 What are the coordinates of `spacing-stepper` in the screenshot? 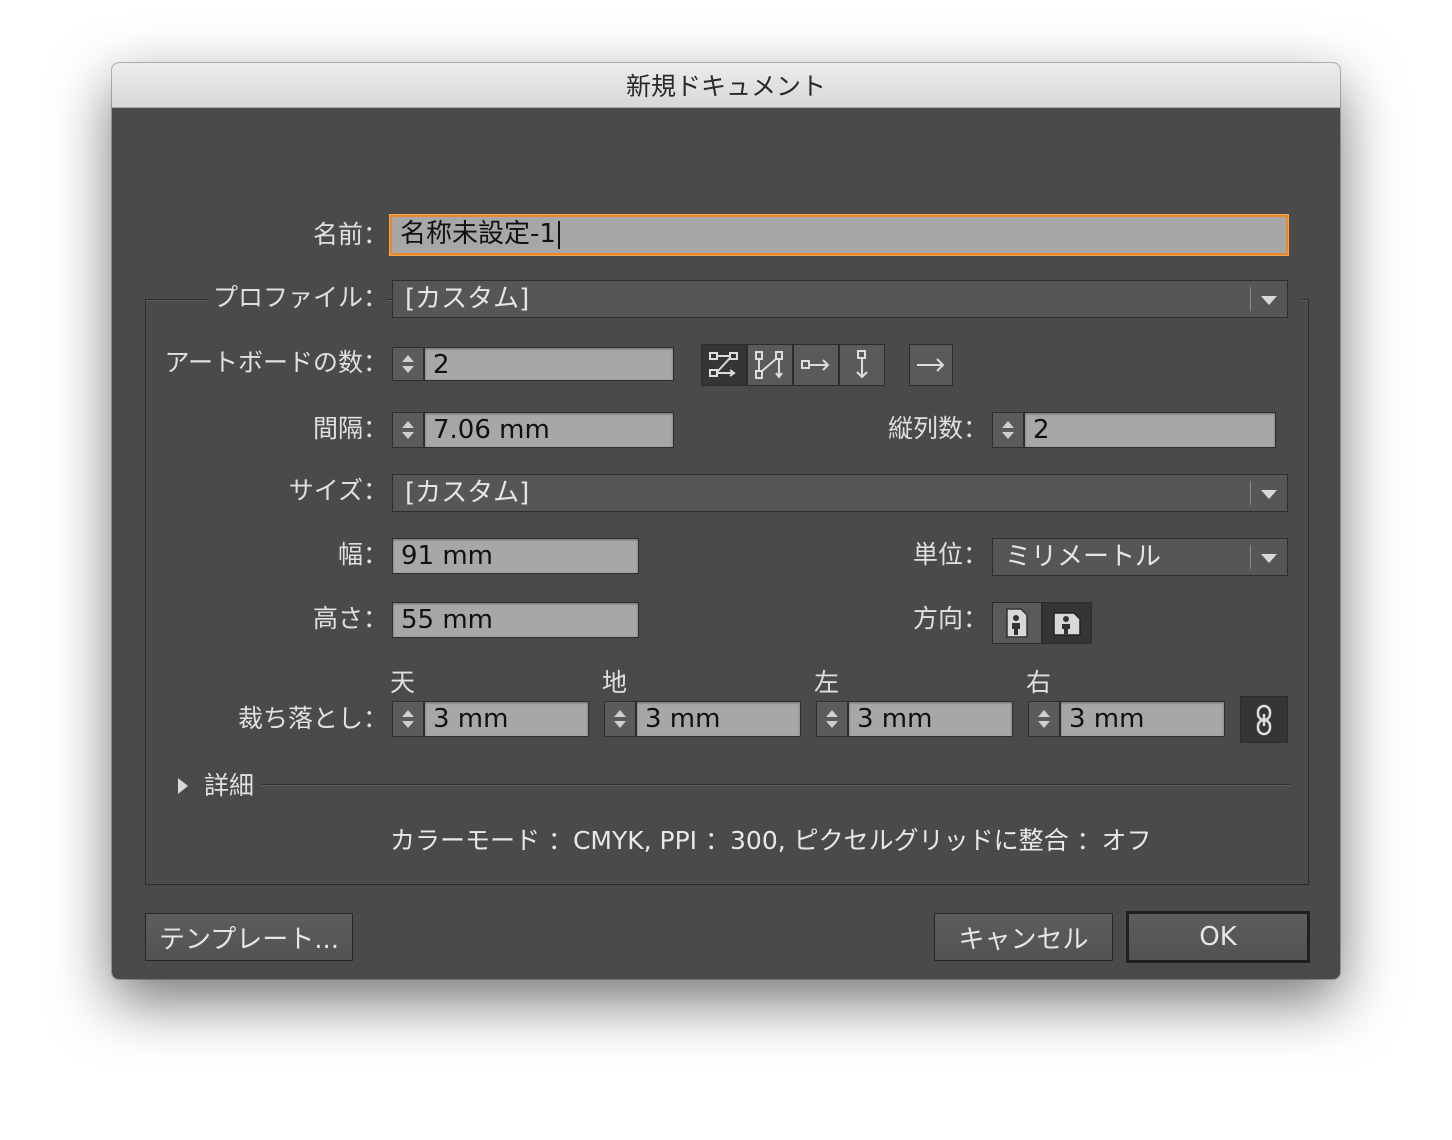 It's located at (408, 430).